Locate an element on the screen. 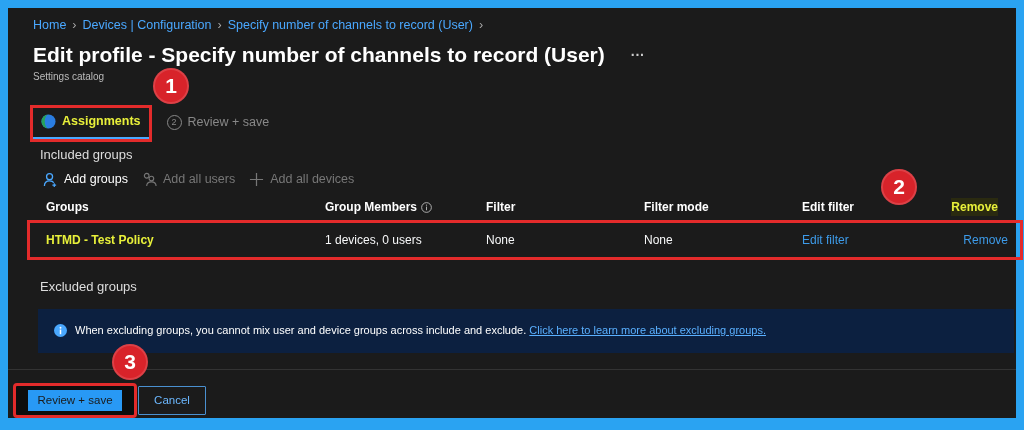 The image size is (1024, 430). column-header: Edit filter is located at coordinates (828, 207).